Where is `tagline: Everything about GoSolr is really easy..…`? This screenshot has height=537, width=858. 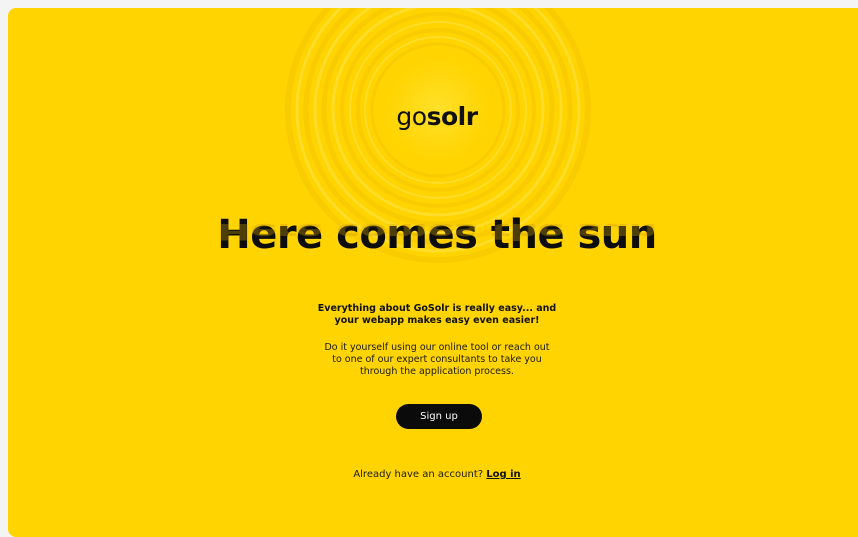 tagline: Everything about GoSolr is really easy..… is located at coordinates (433, 315).